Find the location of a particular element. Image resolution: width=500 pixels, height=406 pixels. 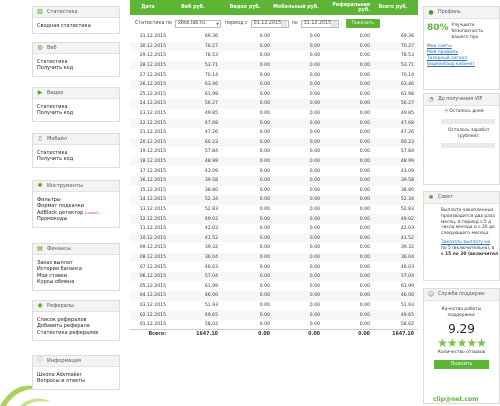

table-row: 11.12.2015 42.03 0.00 0.00 0.00 42.03 is located at coordinates (274, 229).